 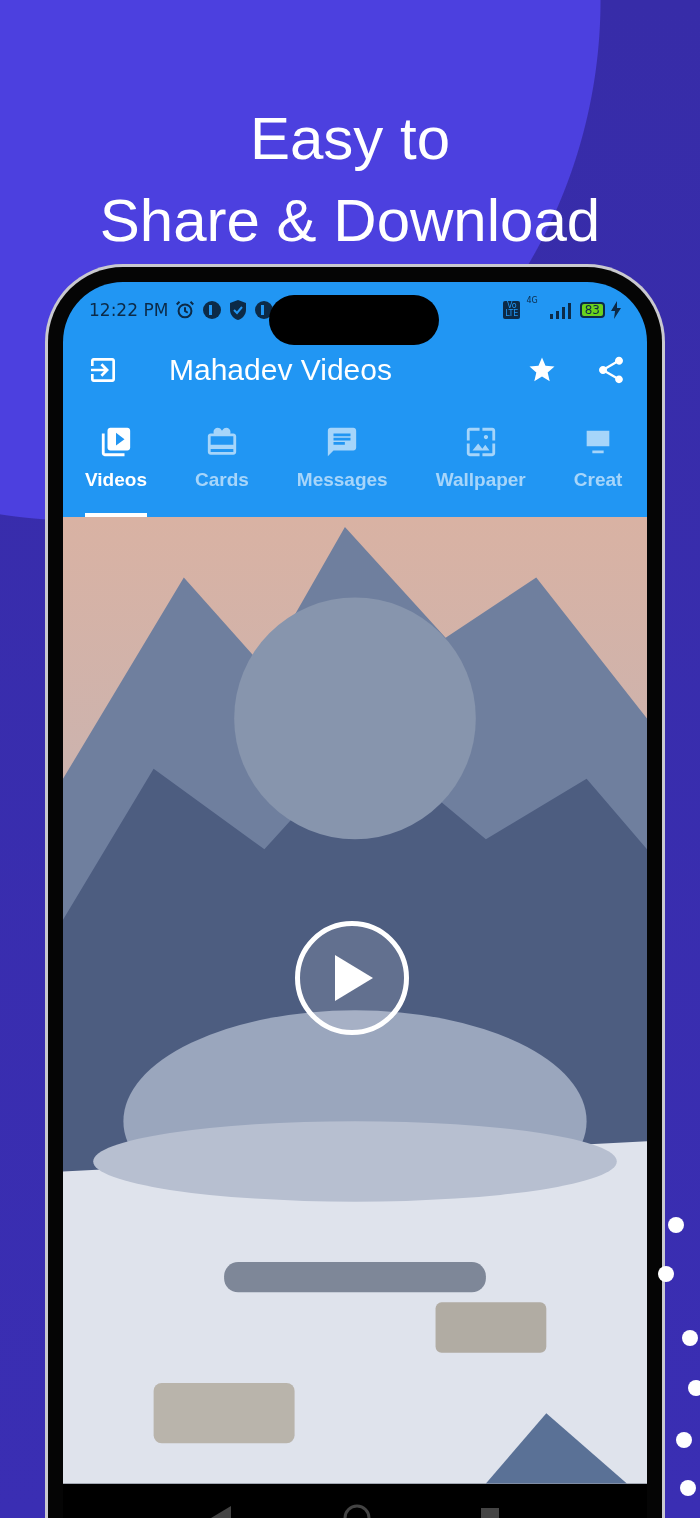 What do you see at coordinates (350, 139) in the screenshot?
I see `headline-text: Easy to` at bounding box center [350, 139].